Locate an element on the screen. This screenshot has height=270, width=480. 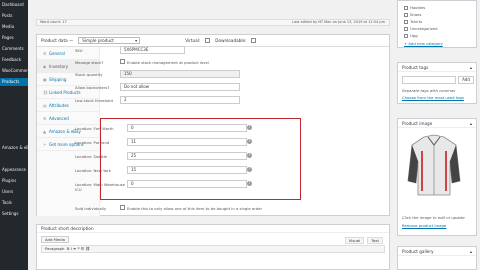
bold-icon: B is located at coordinates (68, 248).